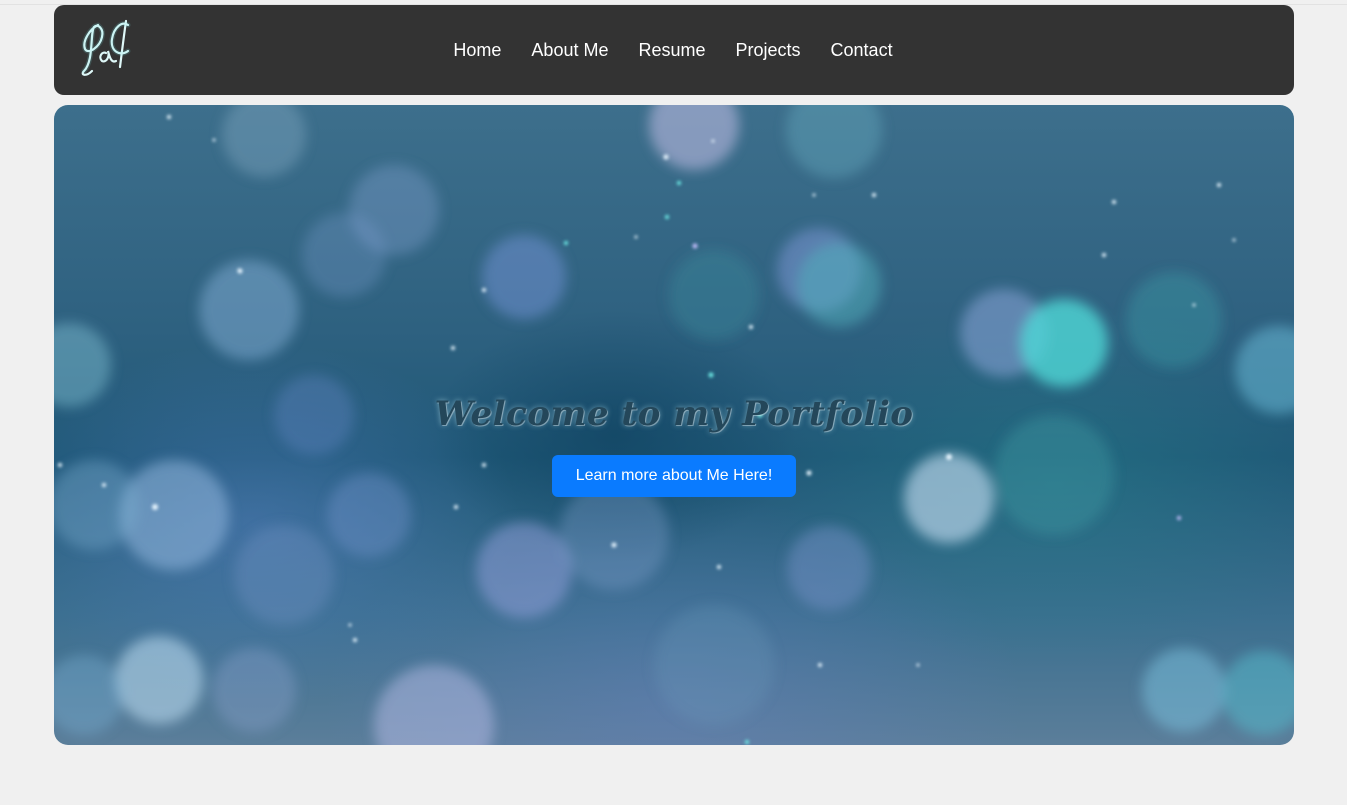 This screenshot has width=1347, height=805. What do you see at coordinates (862, 50) in the screenshot?
I see `nav-link-contact: Contact` at bounding box center [862, 50].